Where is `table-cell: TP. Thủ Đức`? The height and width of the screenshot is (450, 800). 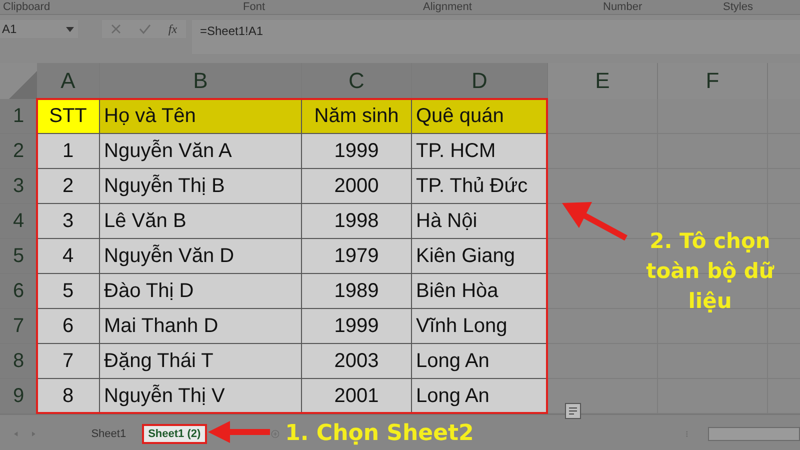
table-cell: TP. Thủ Đức is located at coordinates (480, 186).